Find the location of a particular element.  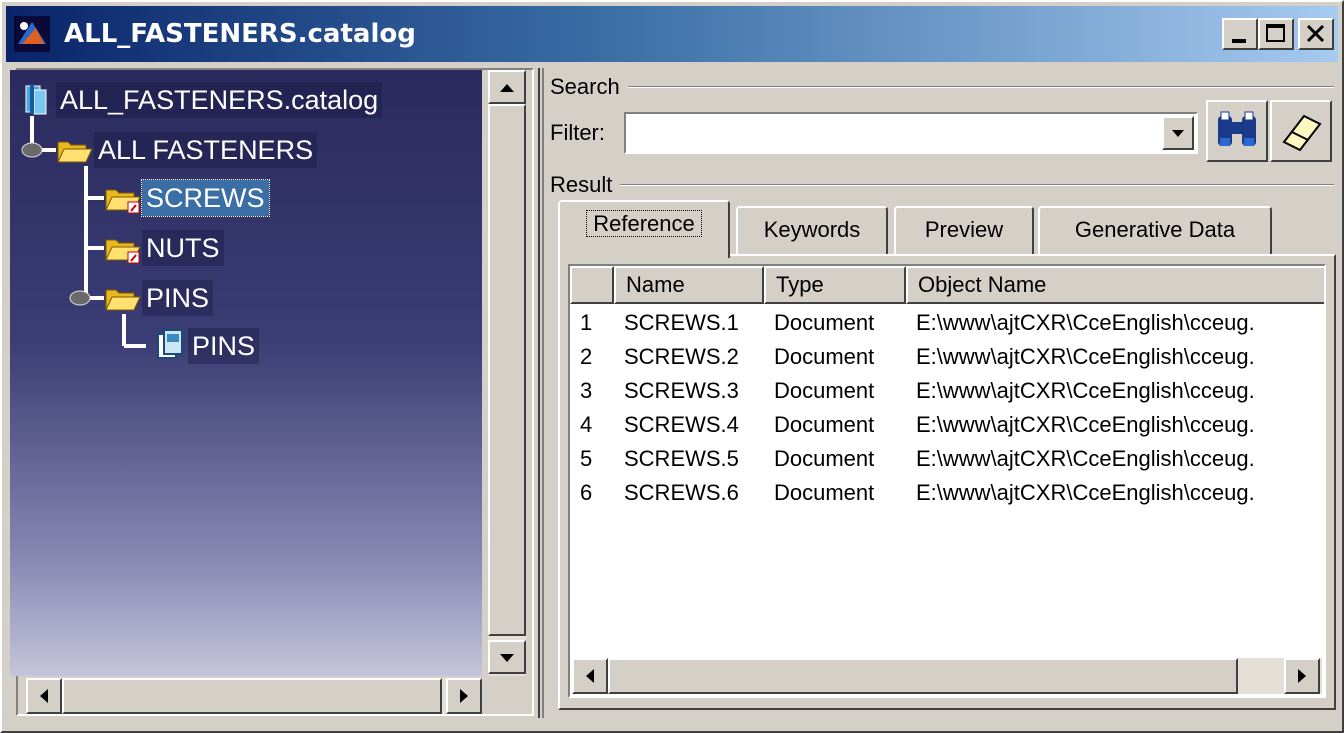

tab-keywords: Keywords is located at coordinates (812, 230).